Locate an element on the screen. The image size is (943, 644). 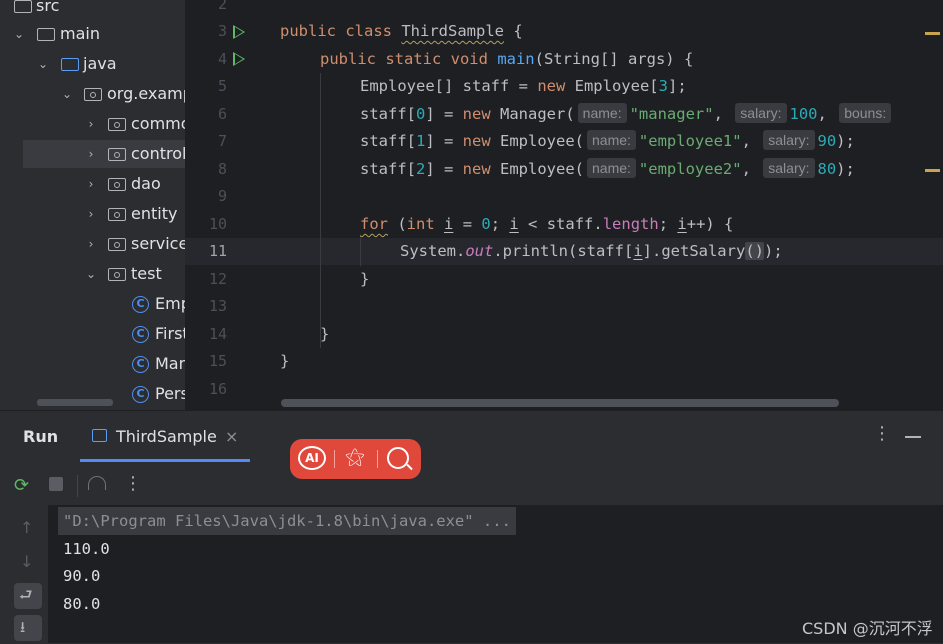
soft-wrap-icon: ⮐ is located at coordinates (26, 595).